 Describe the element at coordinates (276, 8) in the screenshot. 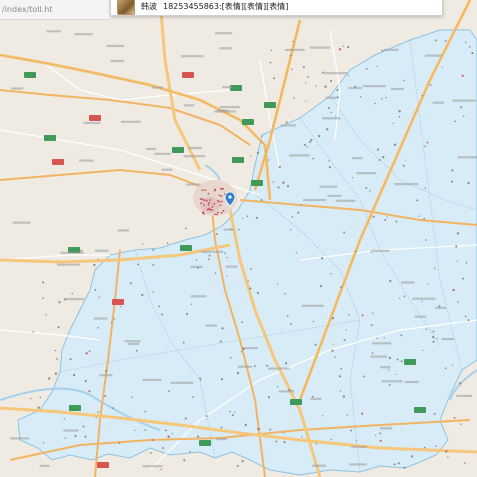

I see `chat-notification: 韩波 18253455863:[表情][表情][表情]` at that location.